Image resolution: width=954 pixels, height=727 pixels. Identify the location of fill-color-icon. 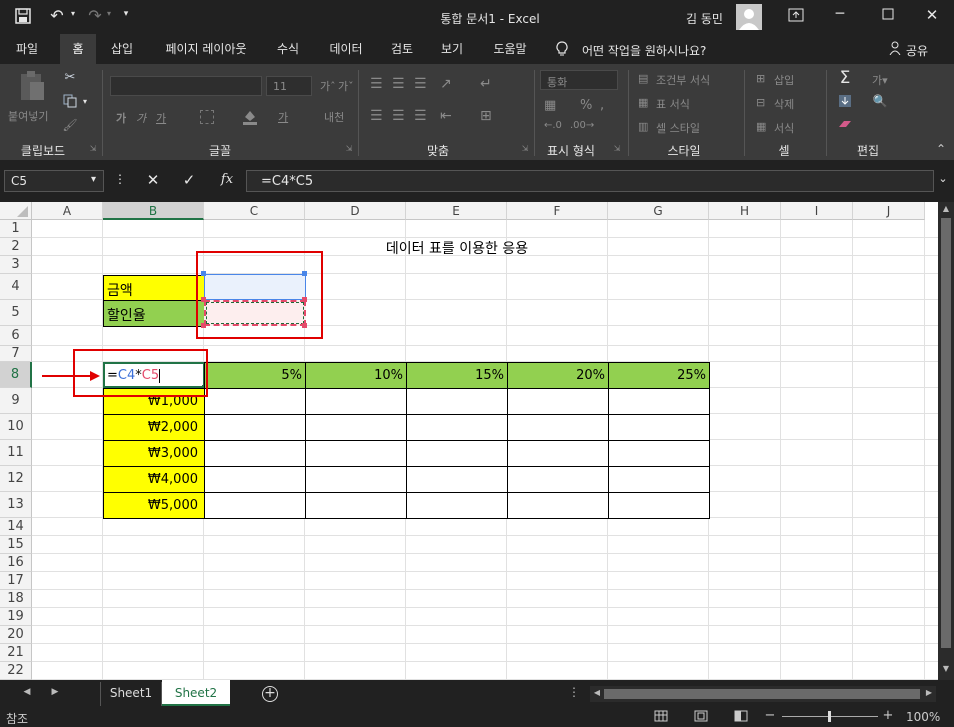
(250, 117).